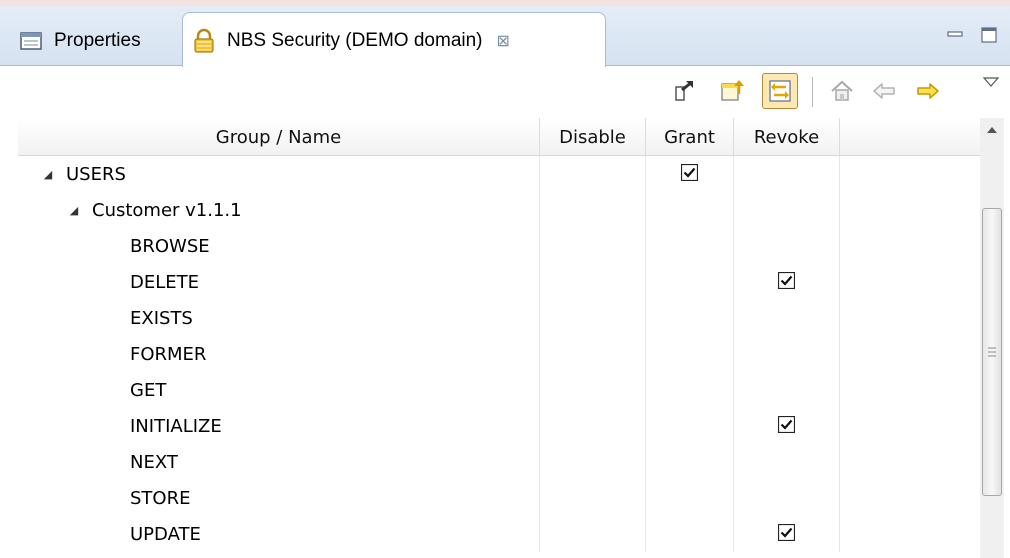 This screenshot has height=558, width=1010. What do you see at coordinates (955, 35) in the screenshot?
I see `minimize-icon` at bounding box center [955, 35].